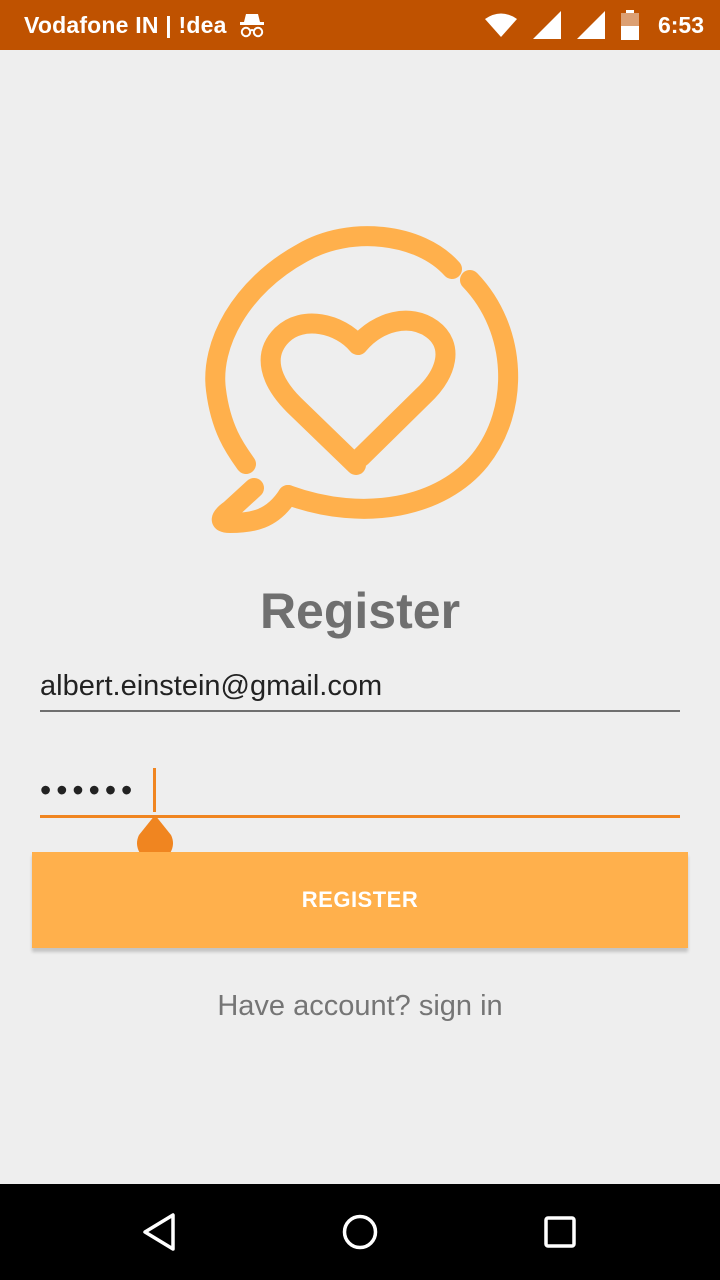  I want to click on back-icon, so click(159, 1232).